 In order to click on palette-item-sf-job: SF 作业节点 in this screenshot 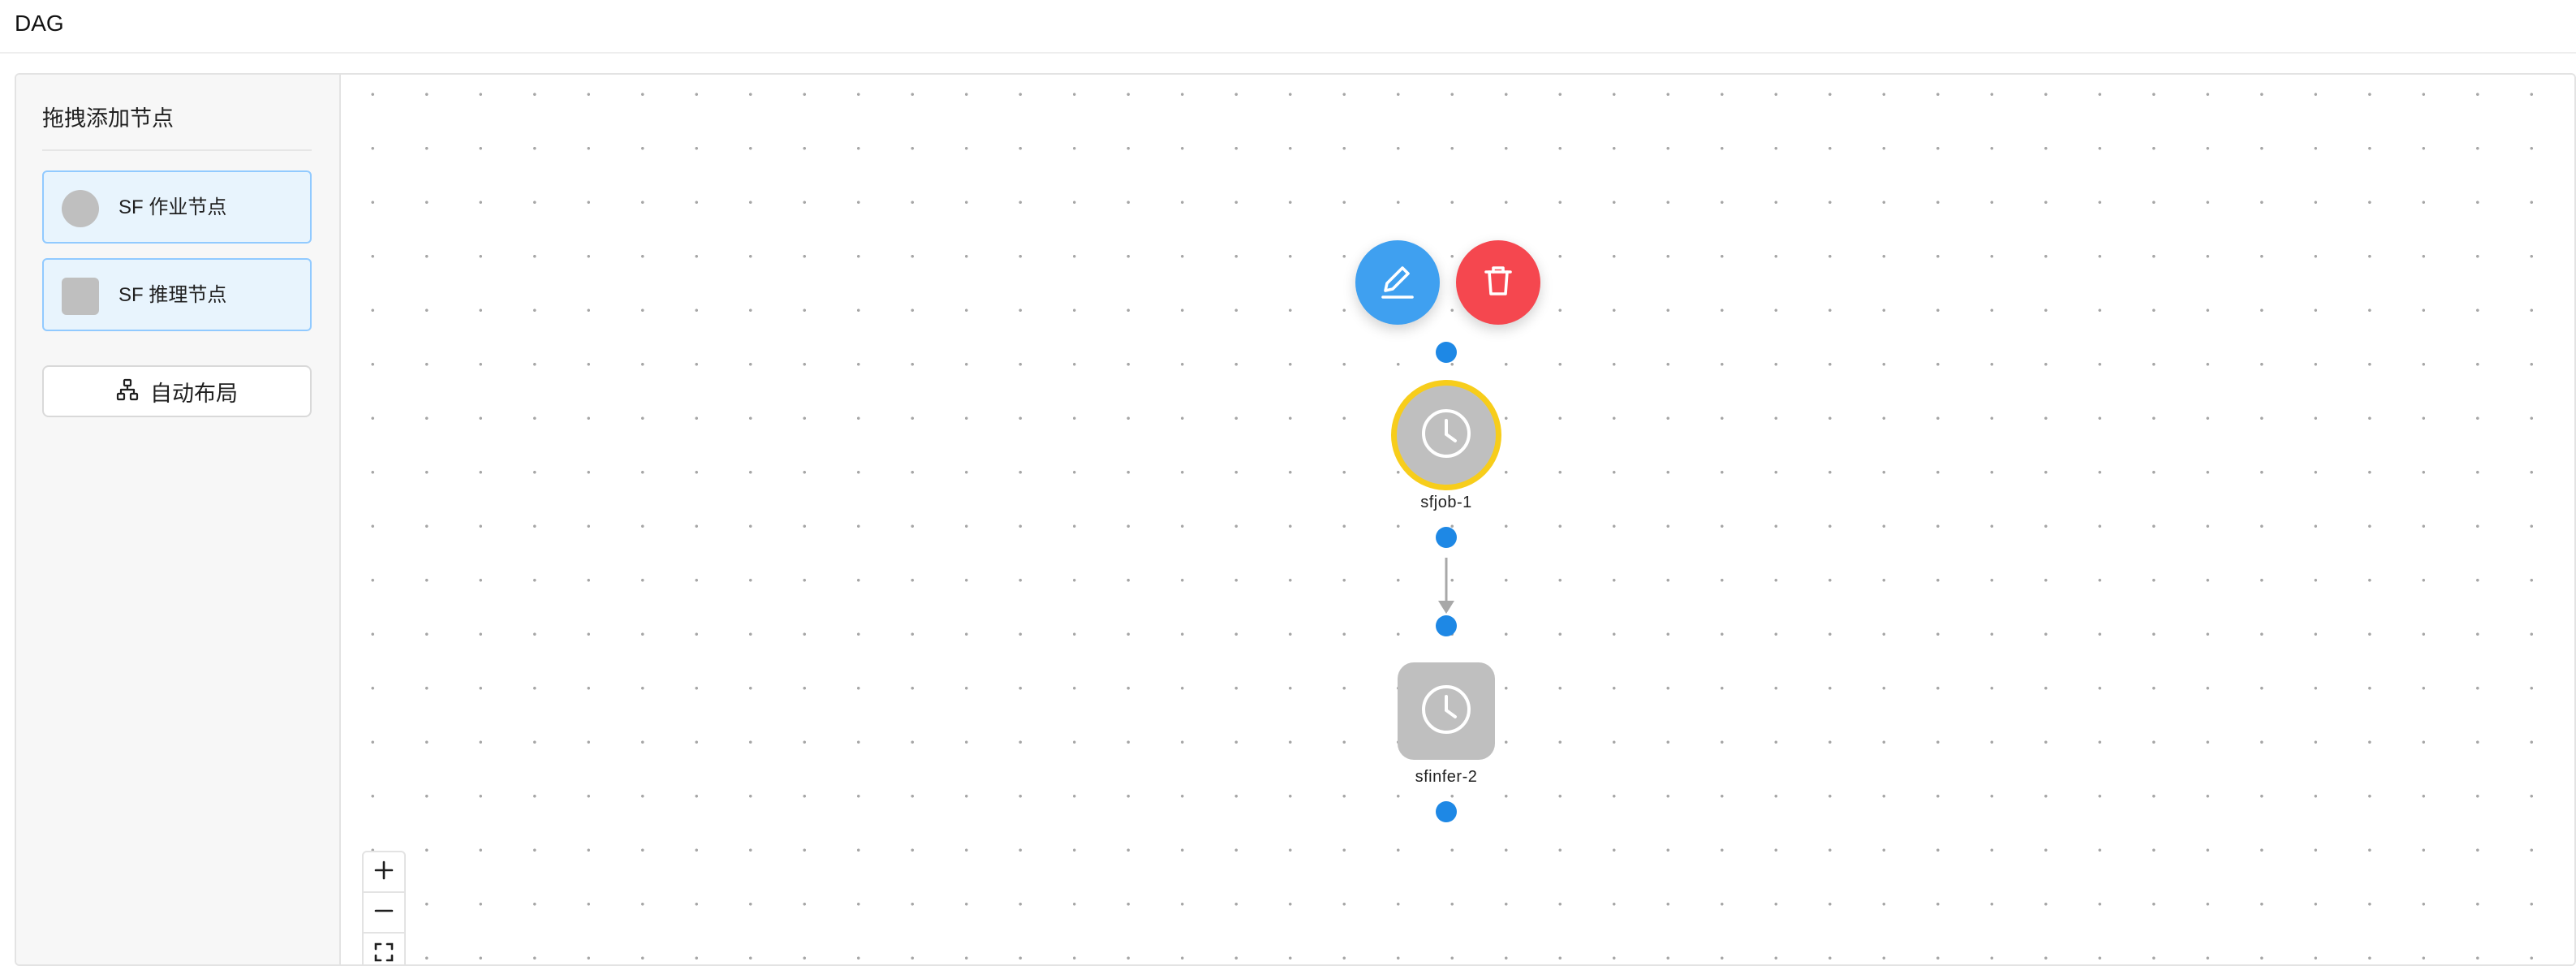, I will do `click(177, 207)`.